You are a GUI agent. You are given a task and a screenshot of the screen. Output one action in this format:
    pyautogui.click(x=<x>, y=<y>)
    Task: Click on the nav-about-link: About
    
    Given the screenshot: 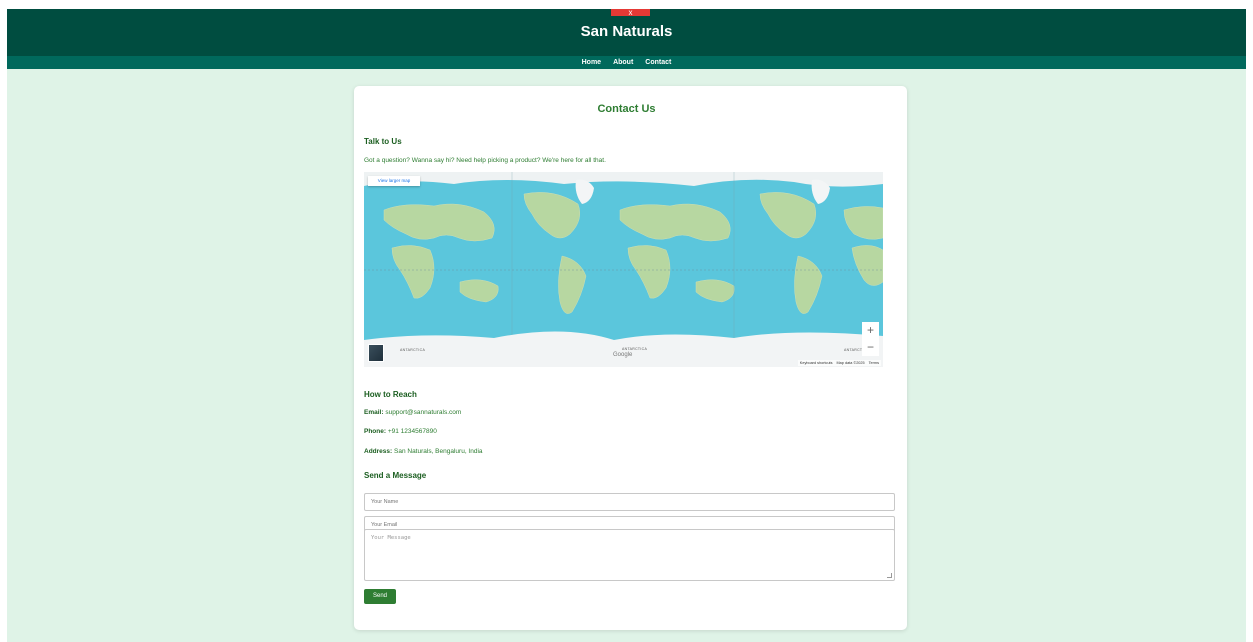 What is the action you would take?
    pyautogui.click(x=623, y=62)
    